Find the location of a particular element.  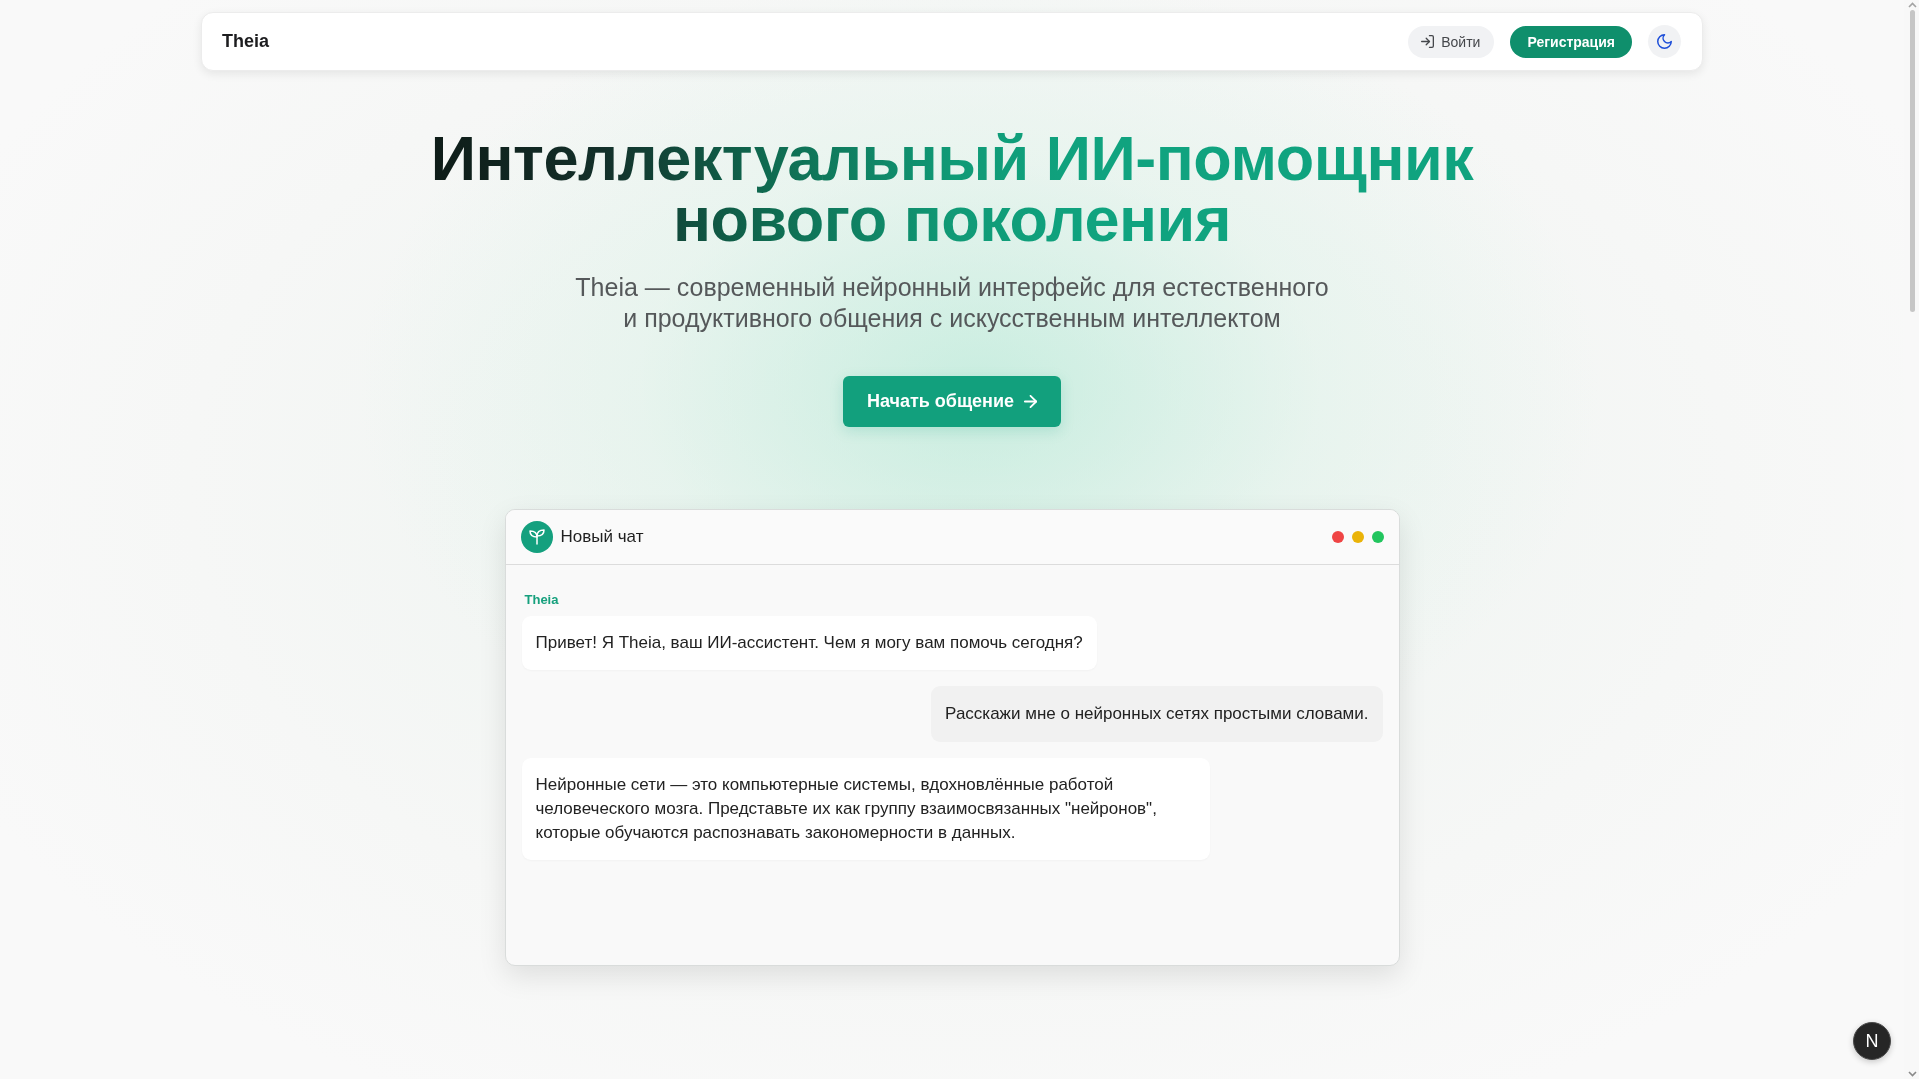

login-icon is located at coordinates (1428, 41).